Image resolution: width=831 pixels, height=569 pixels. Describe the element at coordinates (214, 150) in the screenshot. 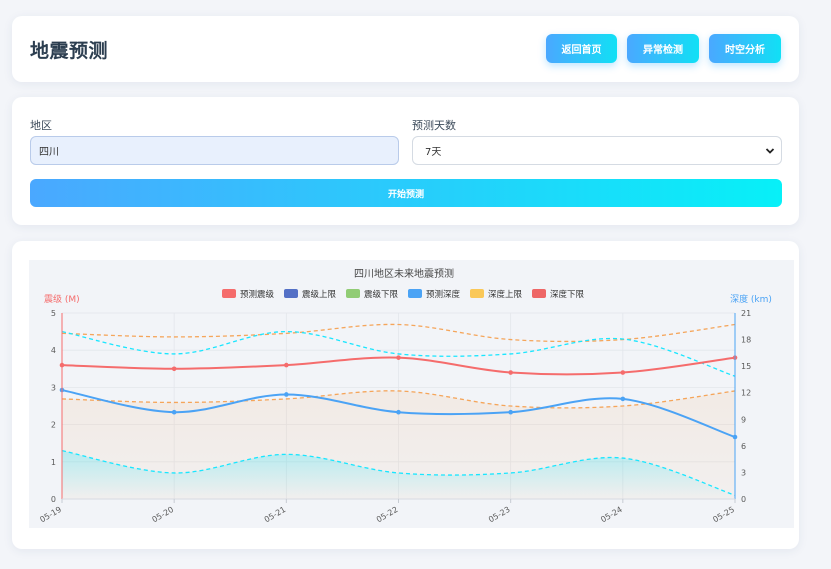

I see `region-input: 四川` at that location.